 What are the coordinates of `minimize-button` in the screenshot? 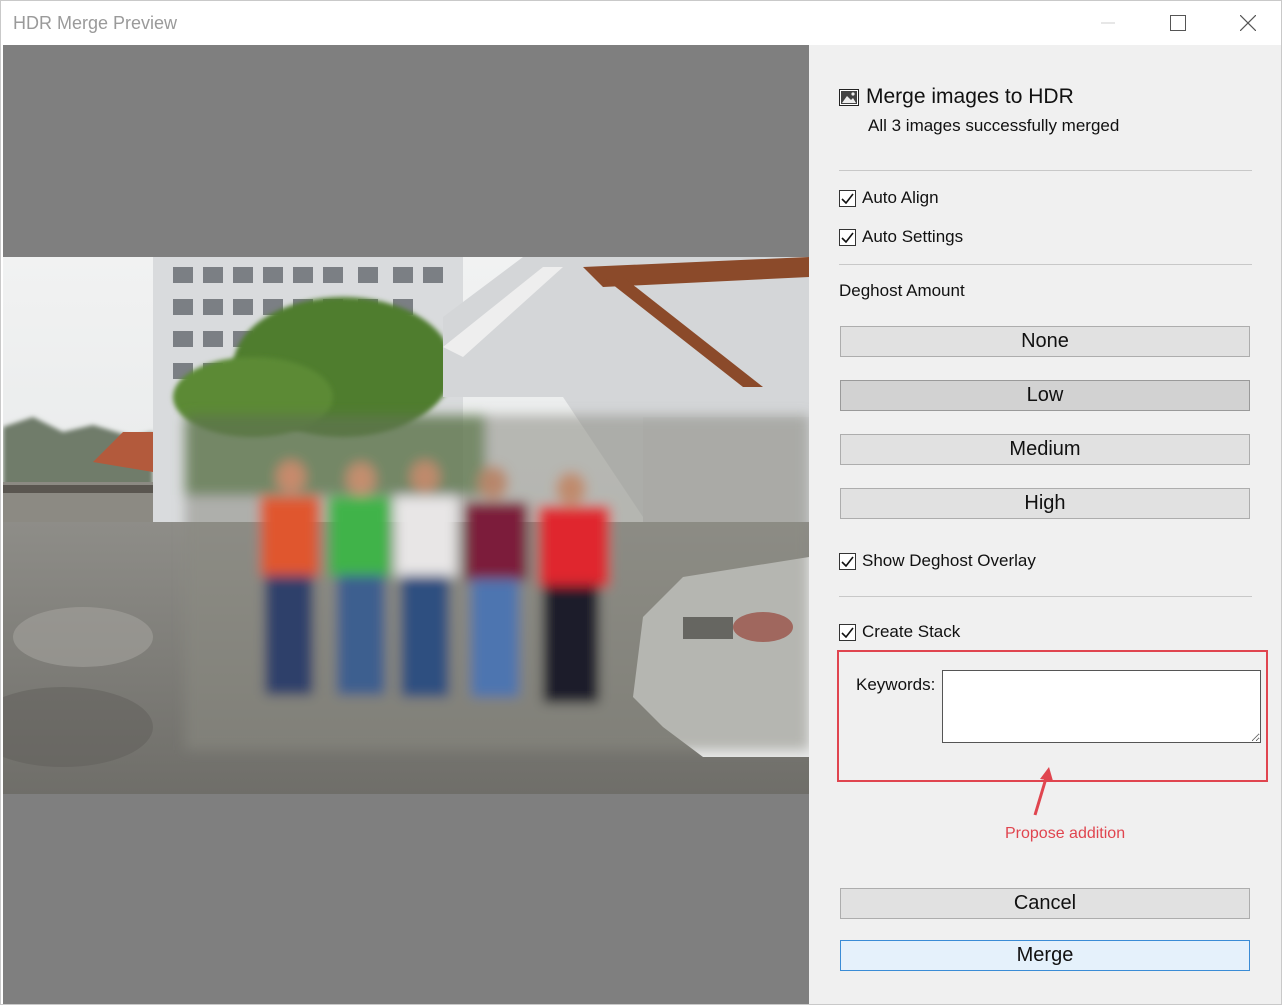 It's located at (1108, 23).